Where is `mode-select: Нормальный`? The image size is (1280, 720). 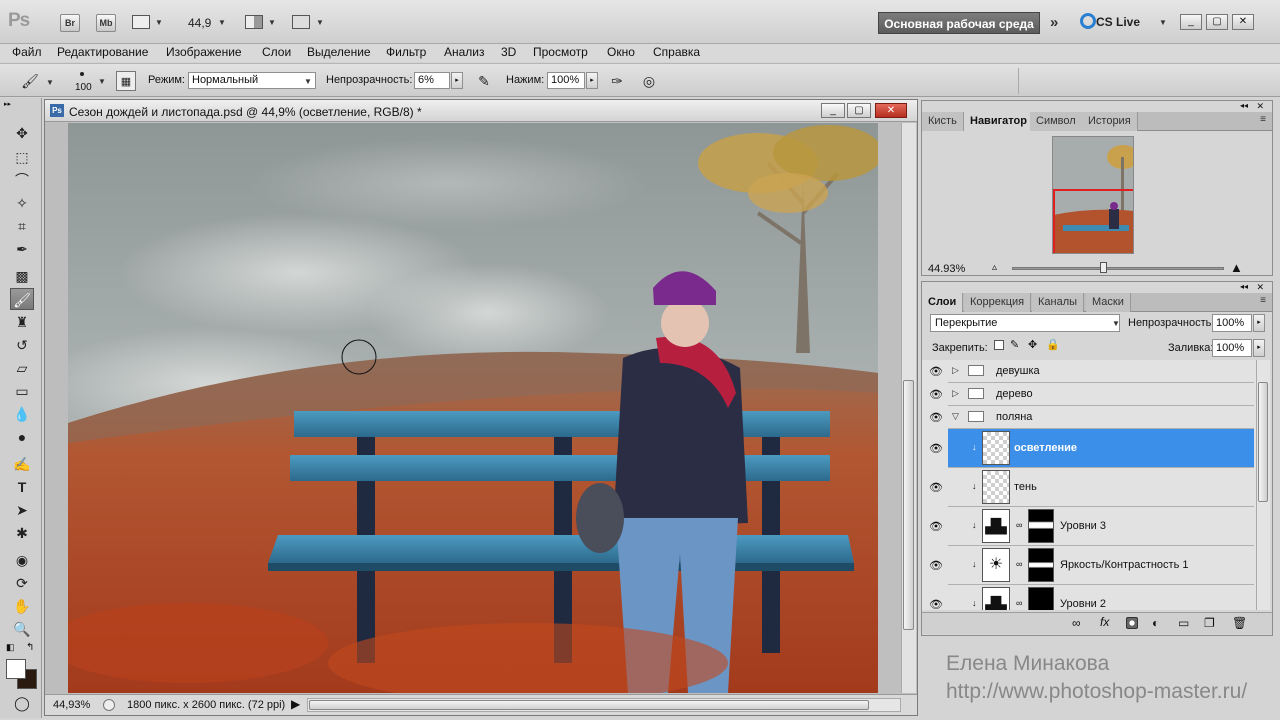 mode-select: Нормальный is located at coordinates (252, 80).